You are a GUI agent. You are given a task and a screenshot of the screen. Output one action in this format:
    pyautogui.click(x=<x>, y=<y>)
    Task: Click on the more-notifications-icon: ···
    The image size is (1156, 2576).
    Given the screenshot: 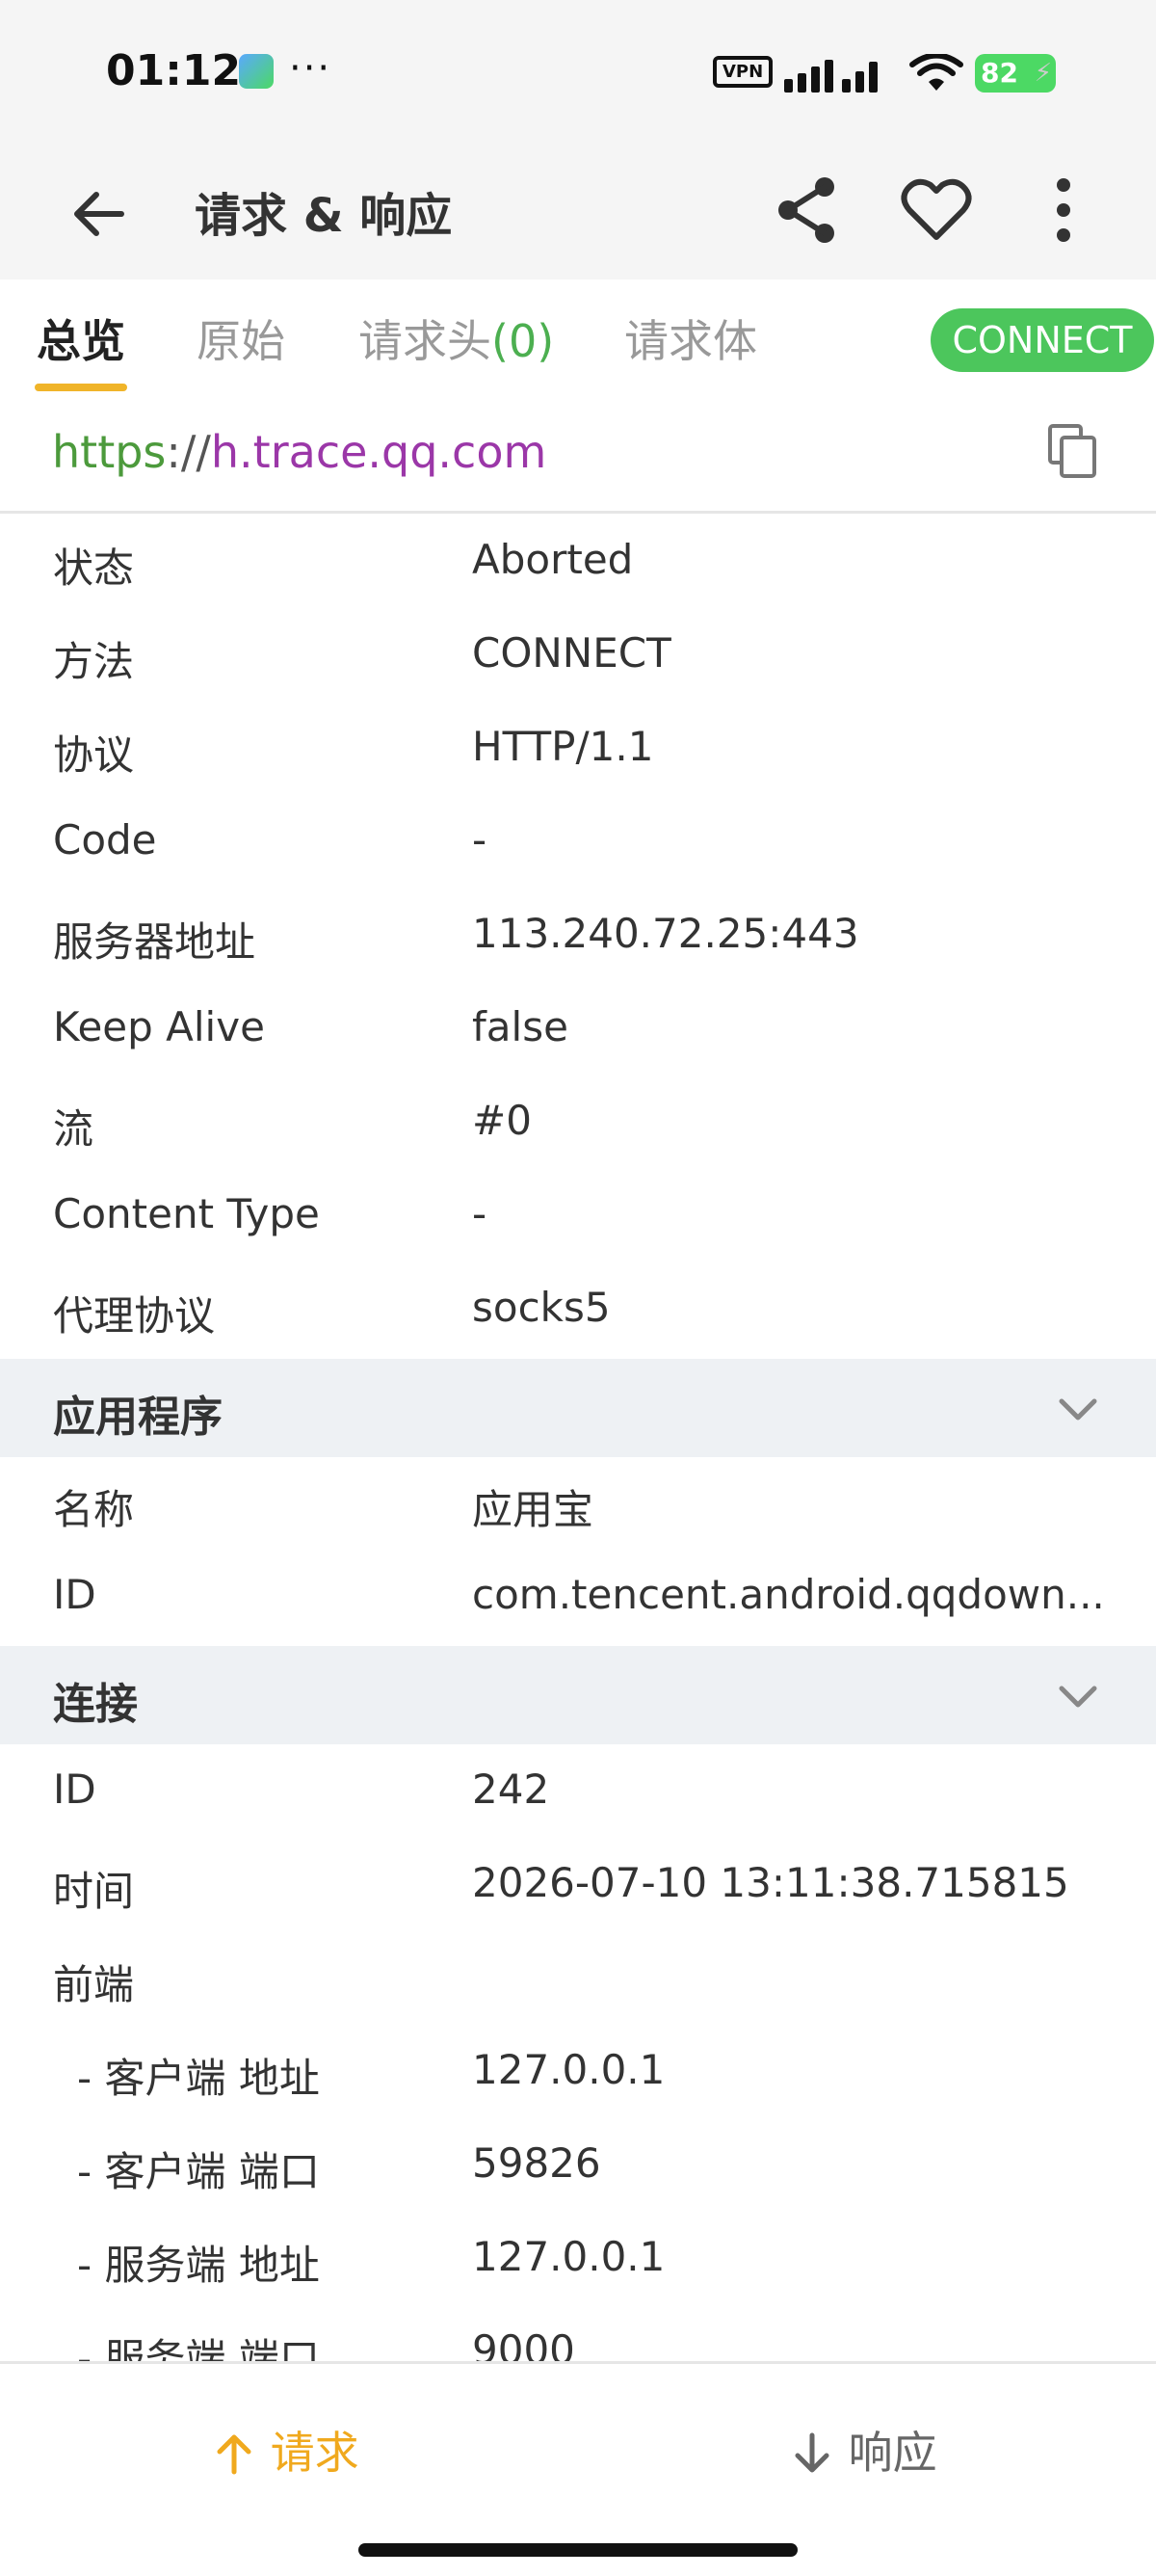 What is the action you would take?
    pyautogui.click(x=310, y=68)
    